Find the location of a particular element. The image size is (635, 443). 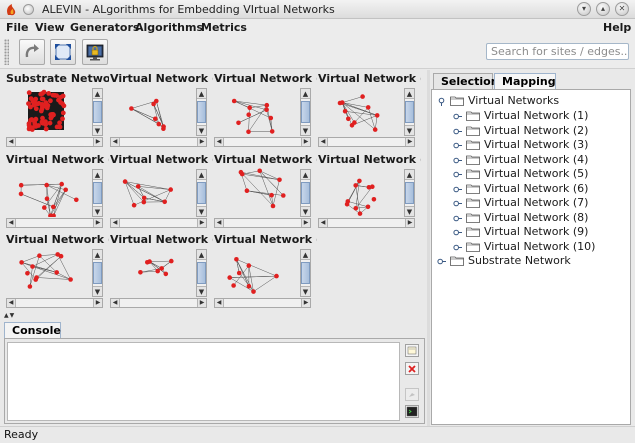

console-clear-button is located at coordinates (412, 350).